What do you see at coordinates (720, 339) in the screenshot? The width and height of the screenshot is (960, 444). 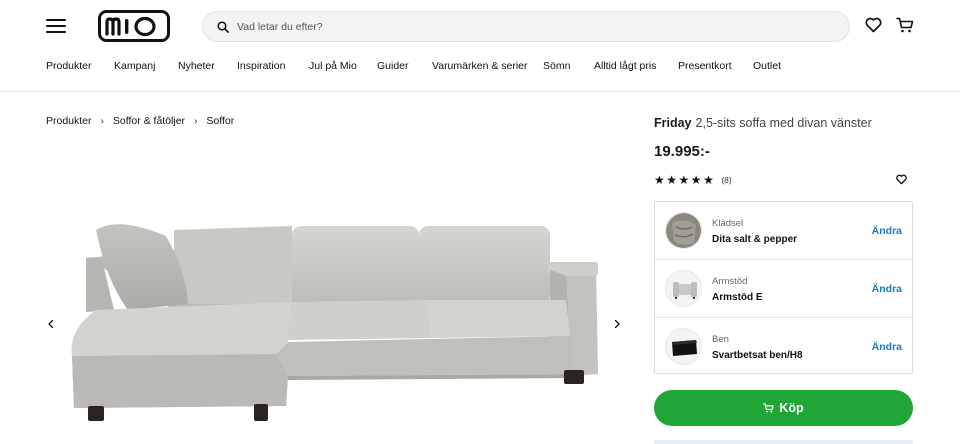 I see `option-label: Ben` at bounding box center [720, 339].